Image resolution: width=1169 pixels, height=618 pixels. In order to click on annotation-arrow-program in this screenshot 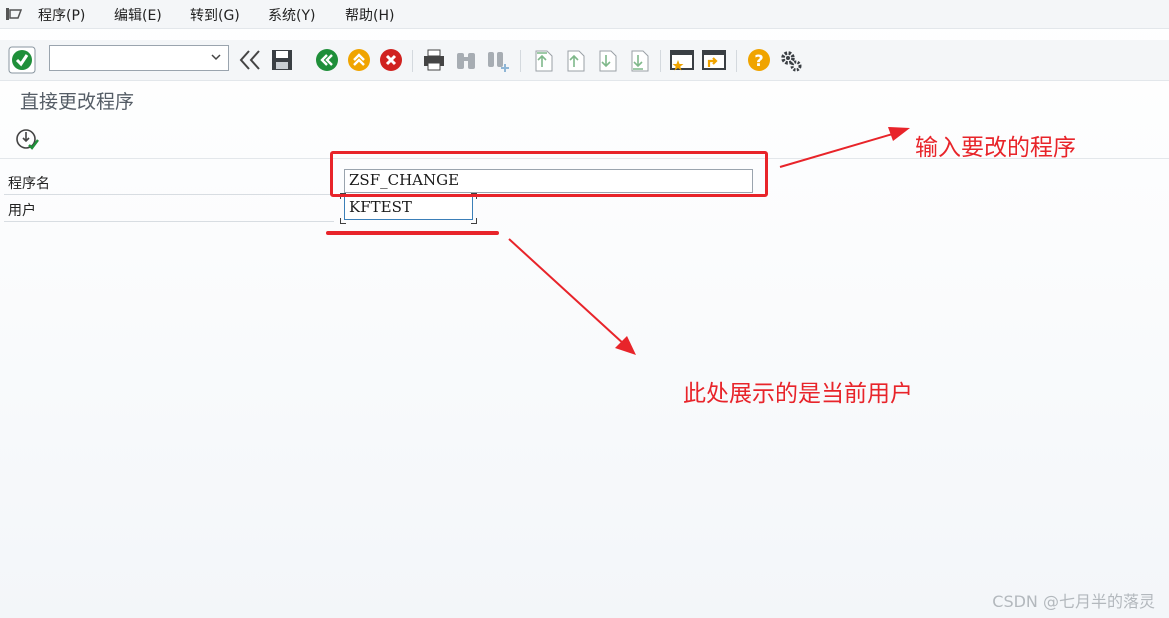, I will do `click(838, 150)`.